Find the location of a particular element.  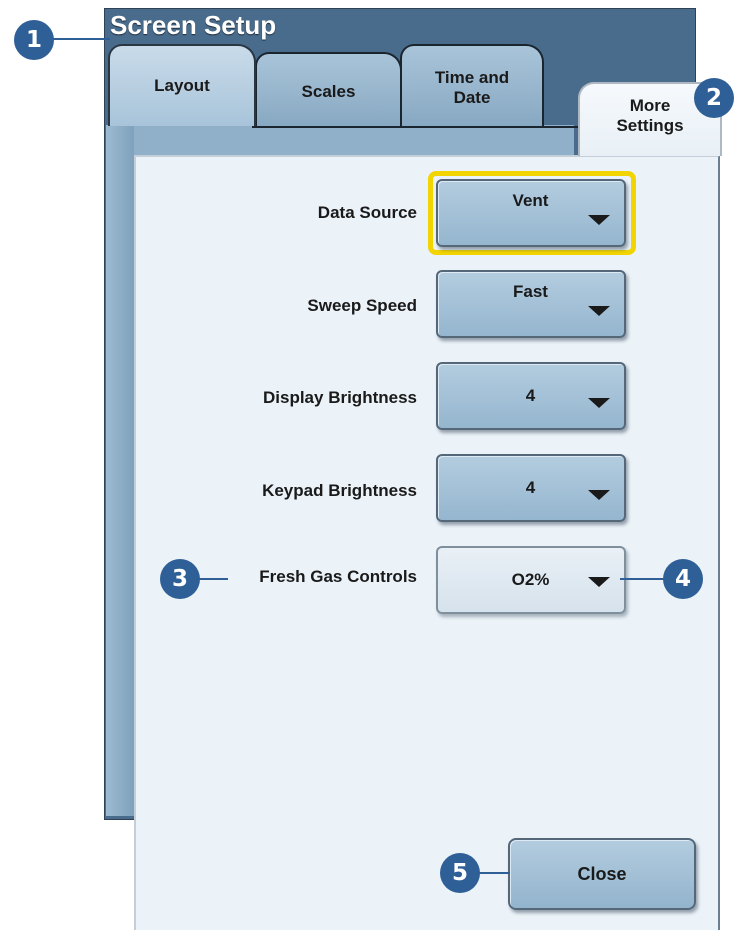

display-brightness-dropdown: 4 is located at coordinates (531, 396).